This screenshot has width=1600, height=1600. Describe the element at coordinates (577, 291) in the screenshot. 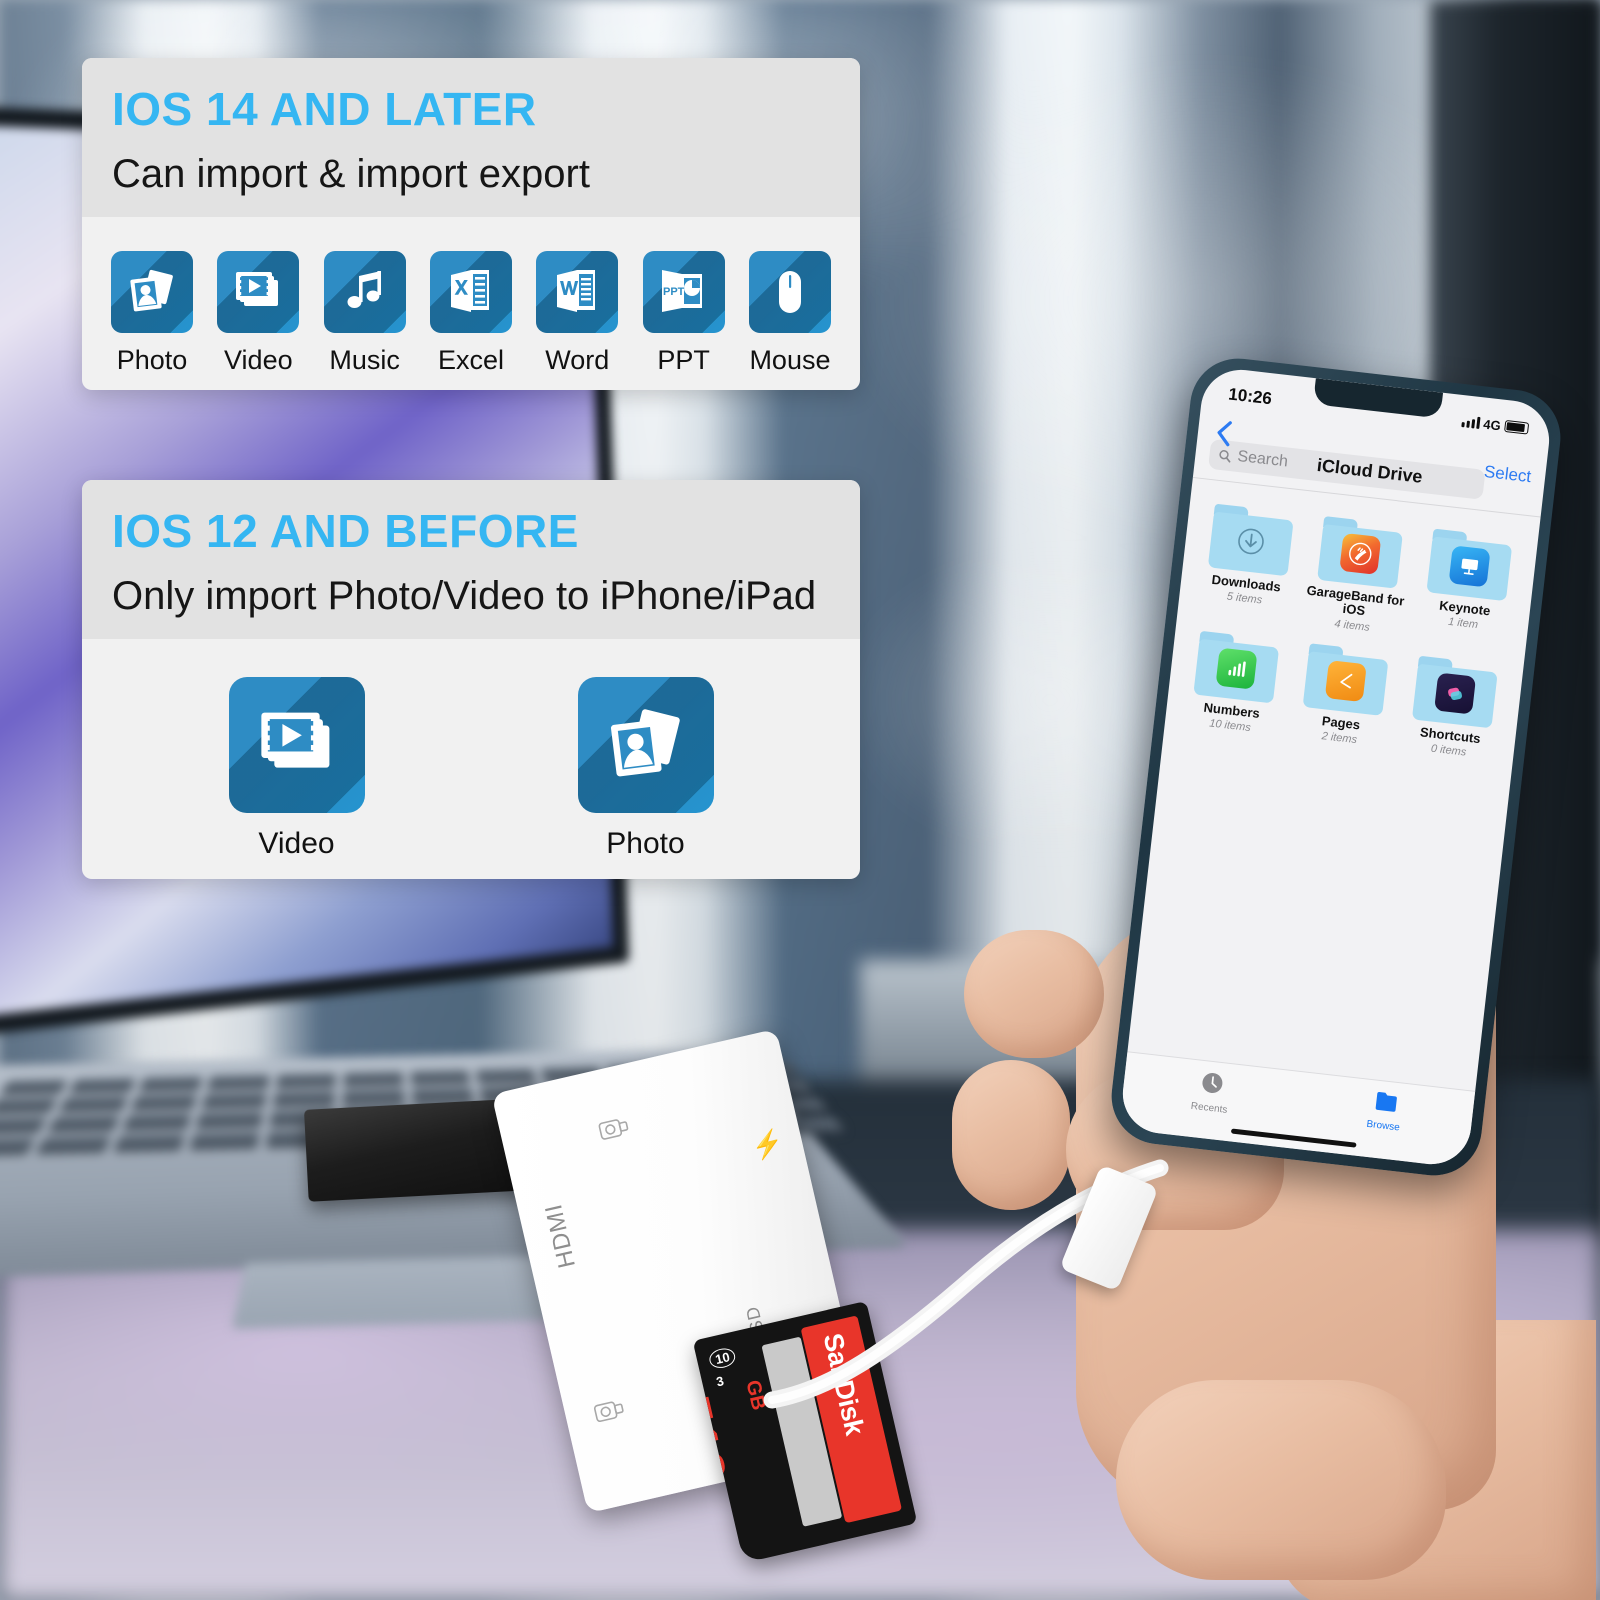

I see `word-icon` at that location.